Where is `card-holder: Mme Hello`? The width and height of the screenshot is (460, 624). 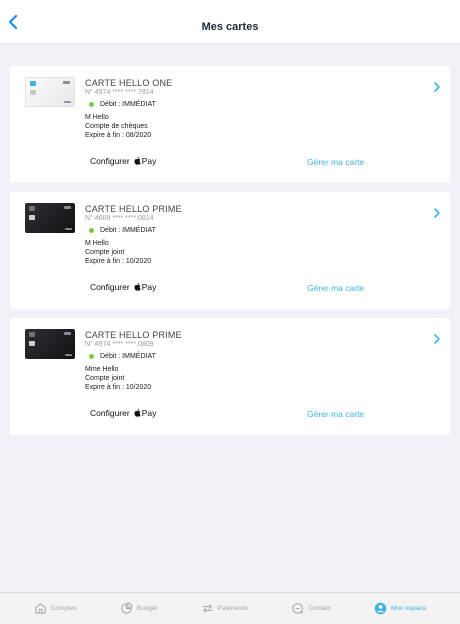 card-holder: Mme Hello is located at coordinates (102, 369).